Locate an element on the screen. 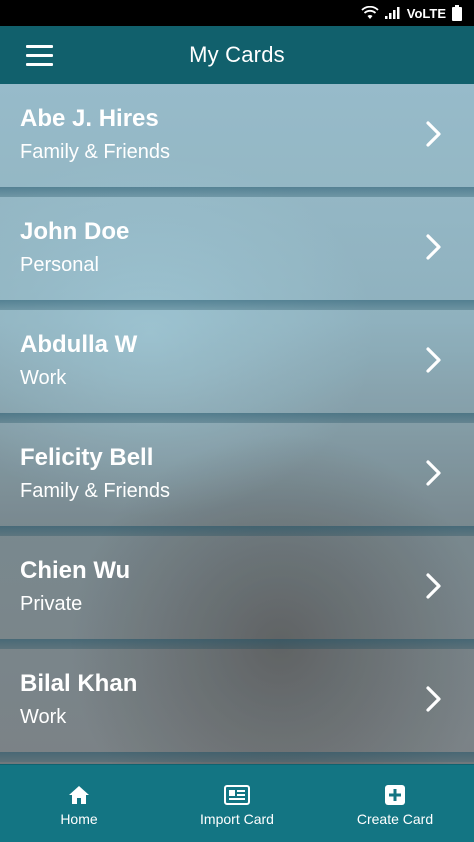 The image size is (474, 842). card-item: Abdulla W Work is located at coordinates (237, 366).